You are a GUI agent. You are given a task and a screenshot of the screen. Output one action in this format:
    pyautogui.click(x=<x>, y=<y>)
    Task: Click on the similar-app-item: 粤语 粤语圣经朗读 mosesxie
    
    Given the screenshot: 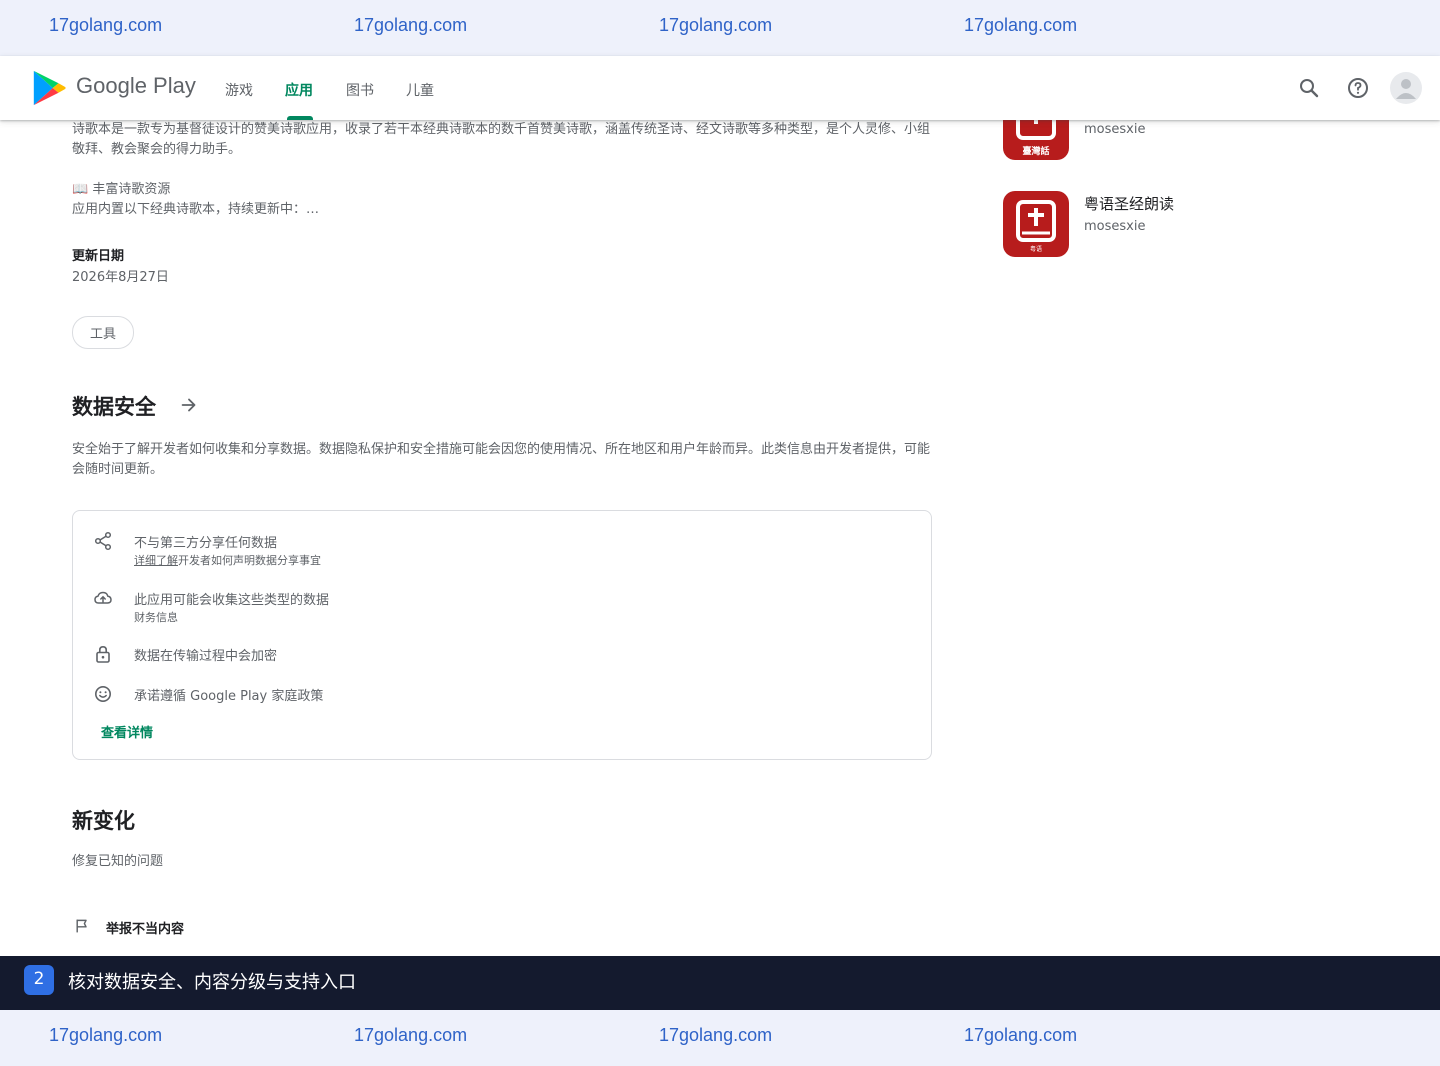 What is the action you would take?
    pyautogui.click(x=1133, y=224)
    